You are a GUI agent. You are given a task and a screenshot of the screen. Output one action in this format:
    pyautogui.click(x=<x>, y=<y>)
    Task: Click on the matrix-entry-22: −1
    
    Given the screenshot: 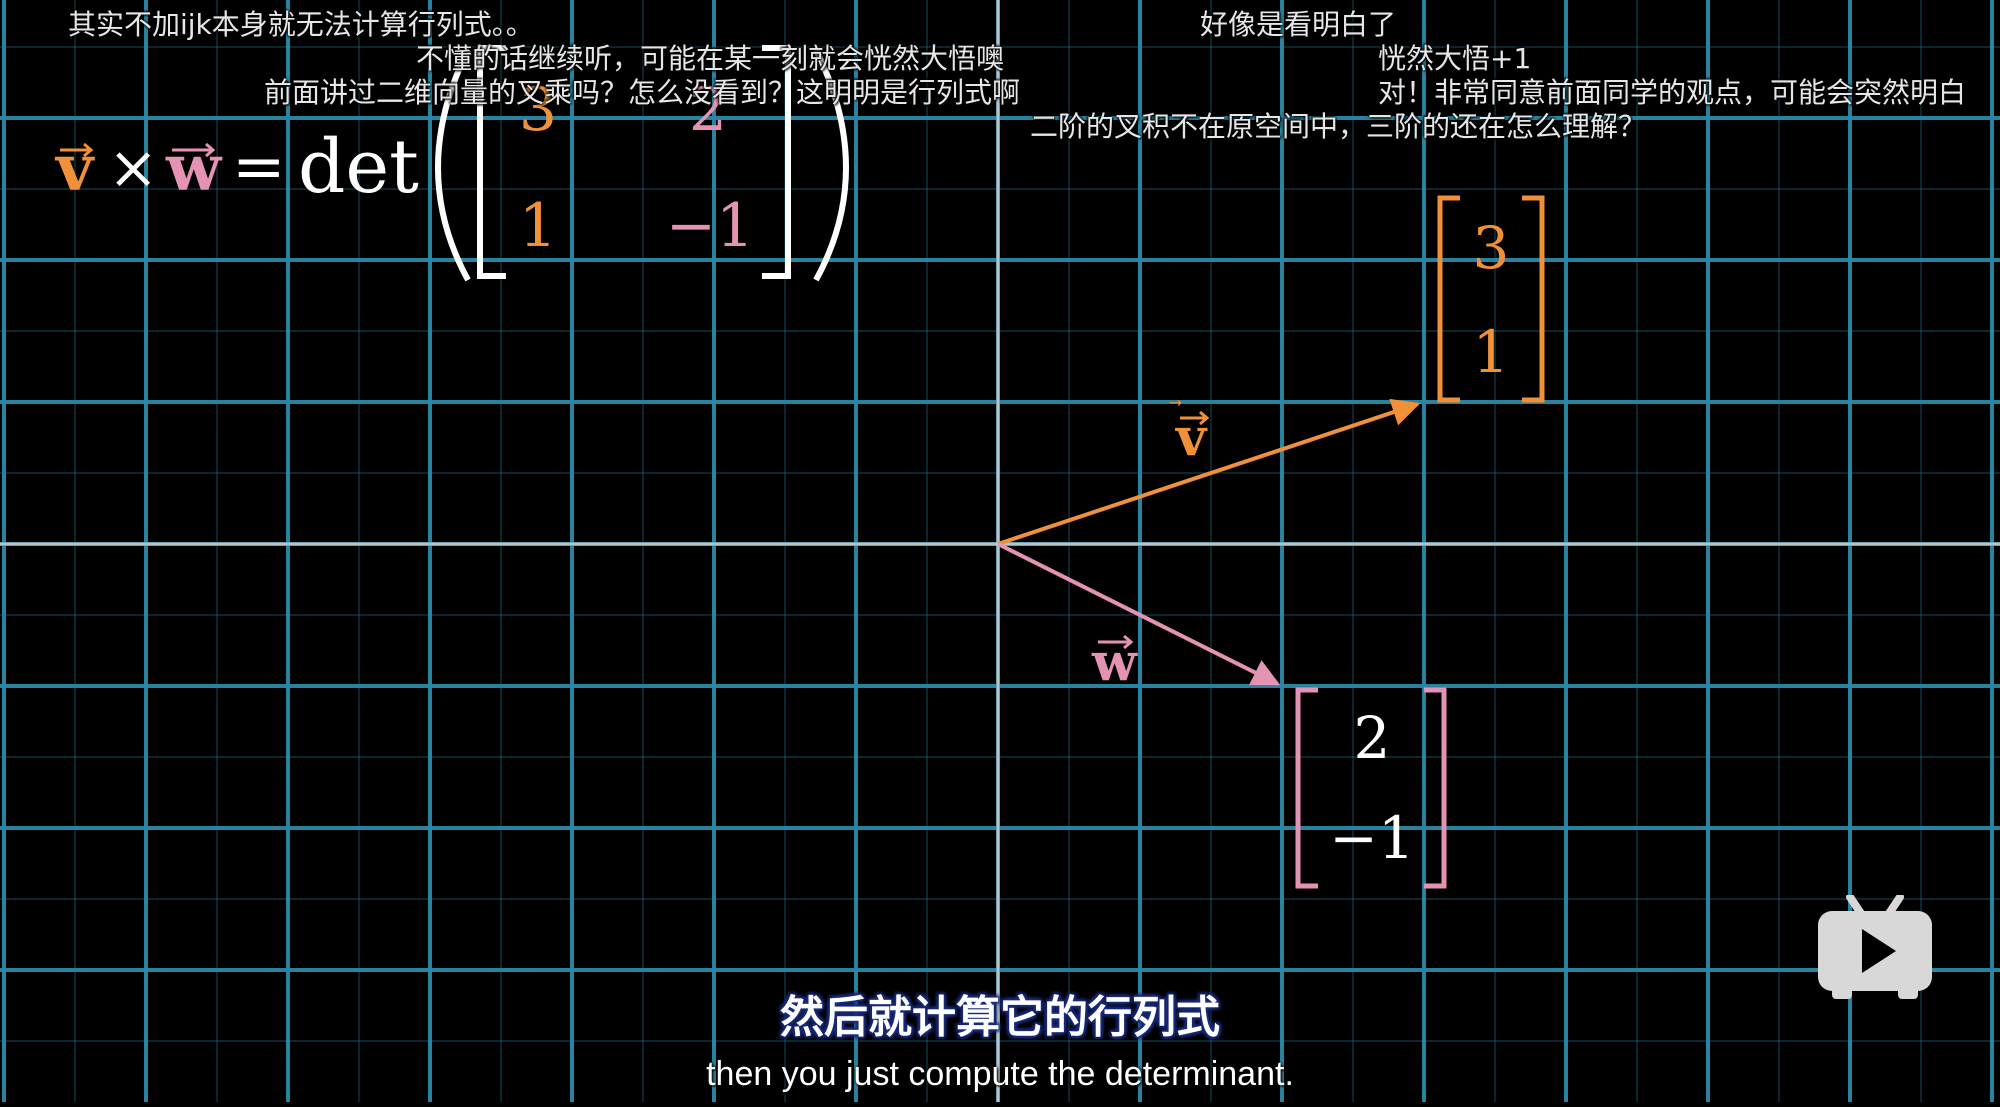 What is the action you would take?
    pyautogui.click(x=710, y=226)
    